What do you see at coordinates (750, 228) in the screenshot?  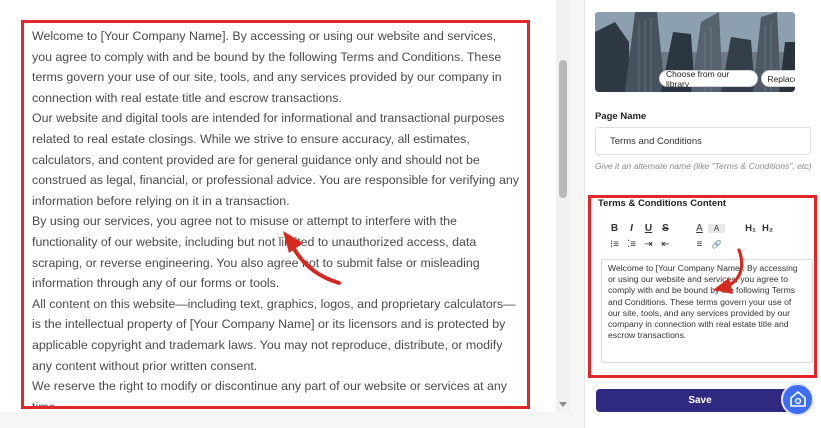 I see `heading-1-button: H₁` at bounding box center [750, 228].